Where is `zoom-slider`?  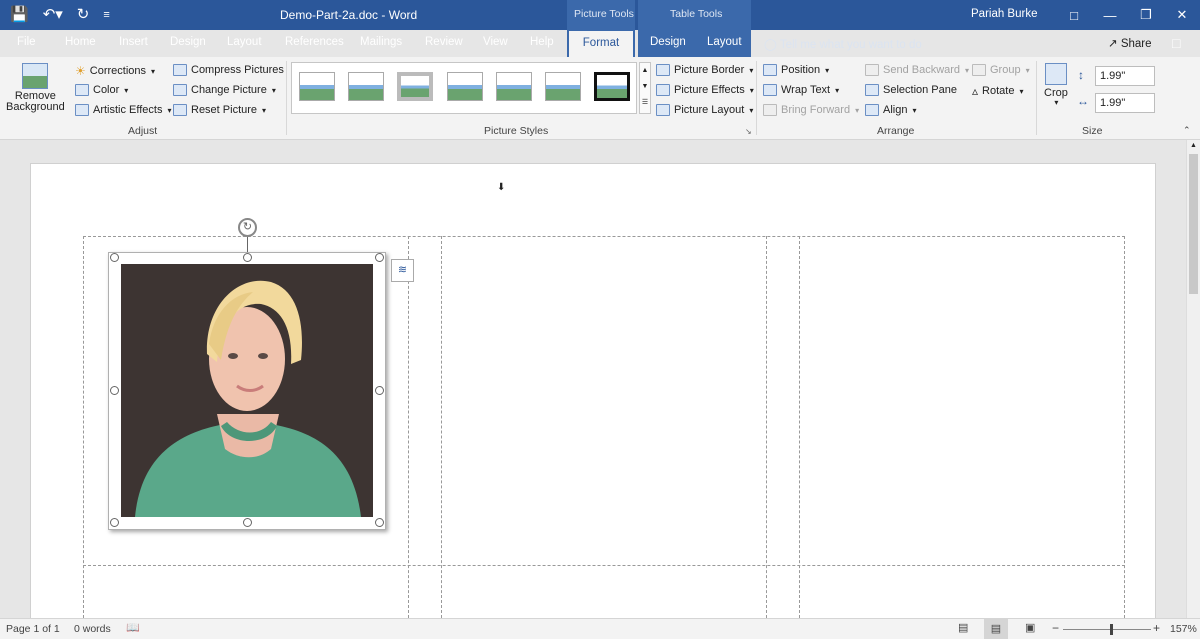 zoom-slider is located at coordinates (1107, 629).